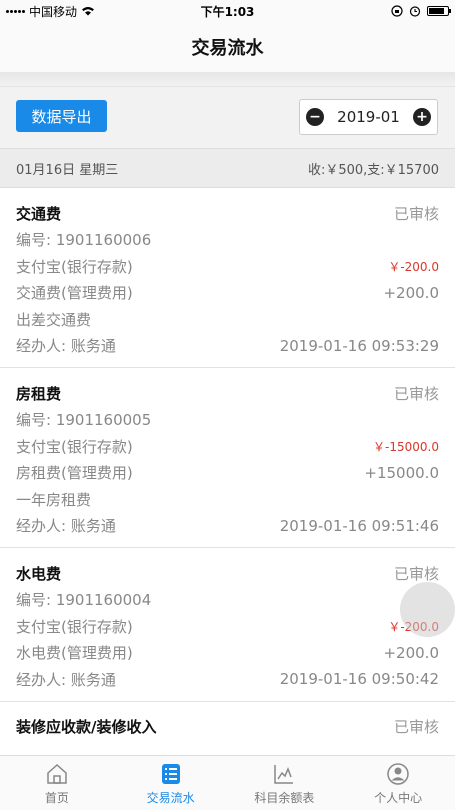 This screenshot has height=810, width=455. Describe the element at coordinates (74, 473) in the screenshot. I see `credit-account: 房租费(管理费用)` at that location.